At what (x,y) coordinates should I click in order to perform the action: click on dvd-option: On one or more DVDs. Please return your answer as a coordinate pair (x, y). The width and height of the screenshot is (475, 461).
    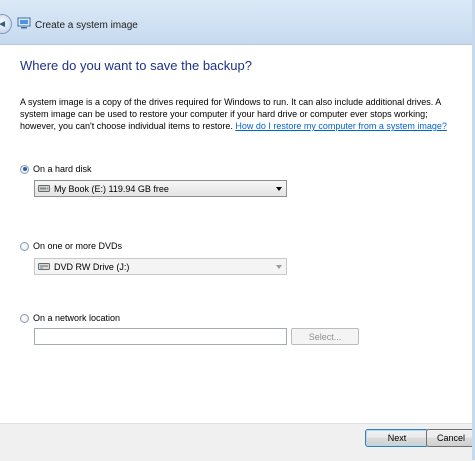
    Looking at the image, I should click on (71, 246).